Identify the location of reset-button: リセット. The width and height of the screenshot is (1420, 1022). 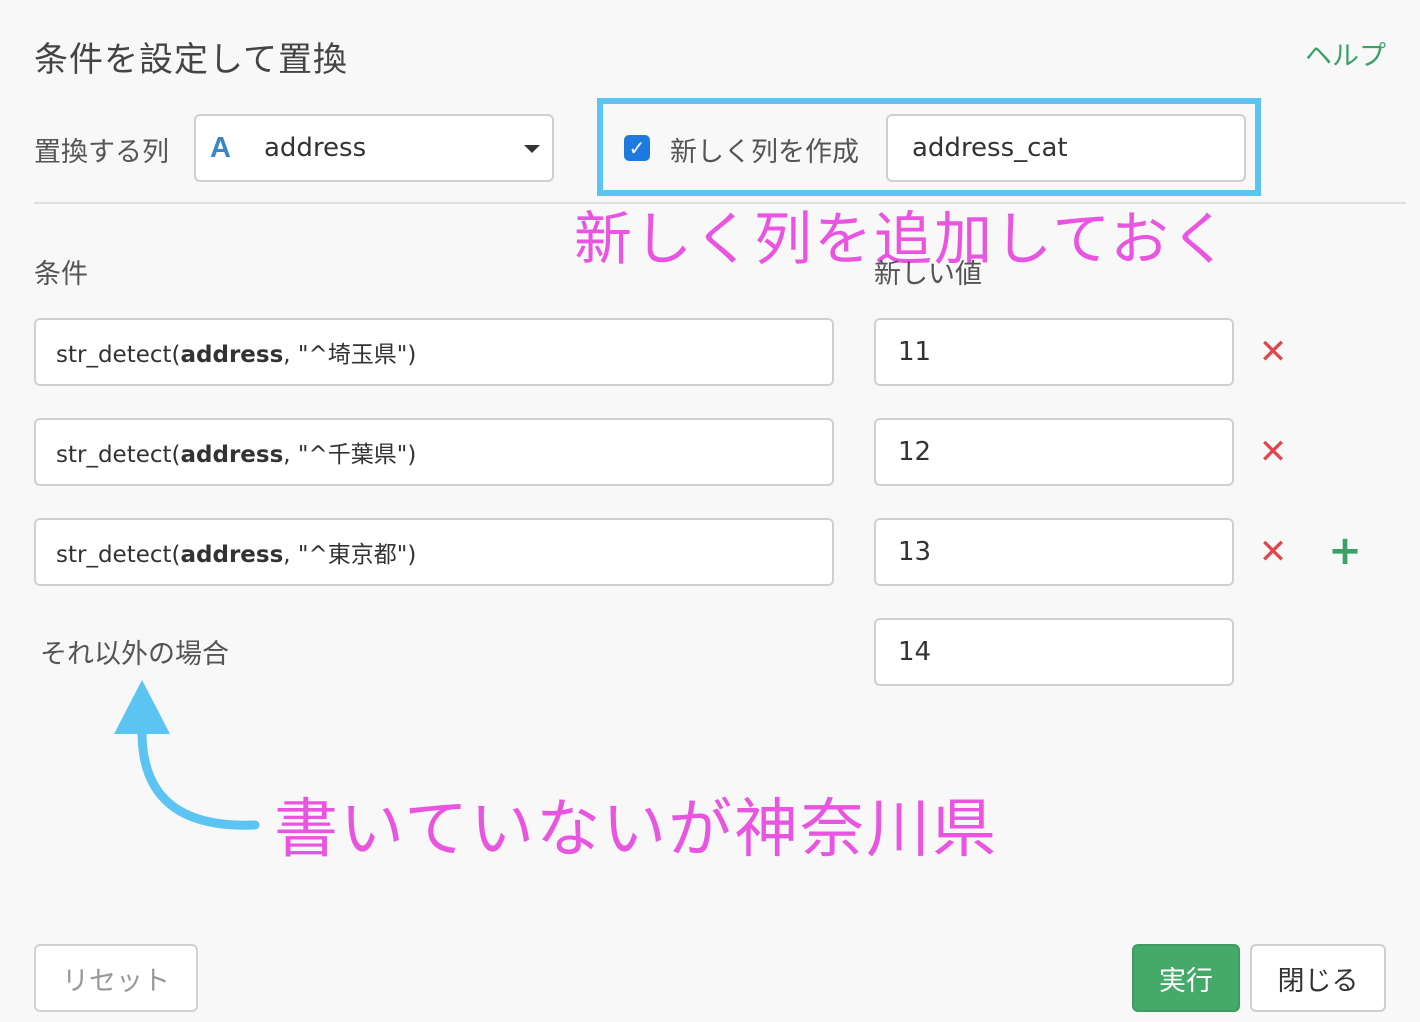
(116, 978).